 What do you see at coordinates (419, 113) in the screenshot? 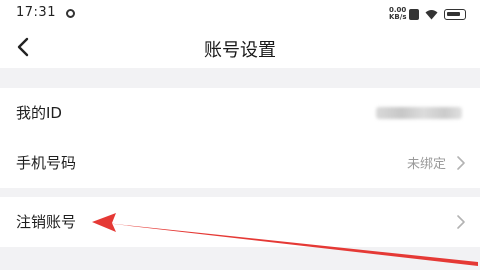
I see `obscured-id-value` at bounding box center [419, 113].